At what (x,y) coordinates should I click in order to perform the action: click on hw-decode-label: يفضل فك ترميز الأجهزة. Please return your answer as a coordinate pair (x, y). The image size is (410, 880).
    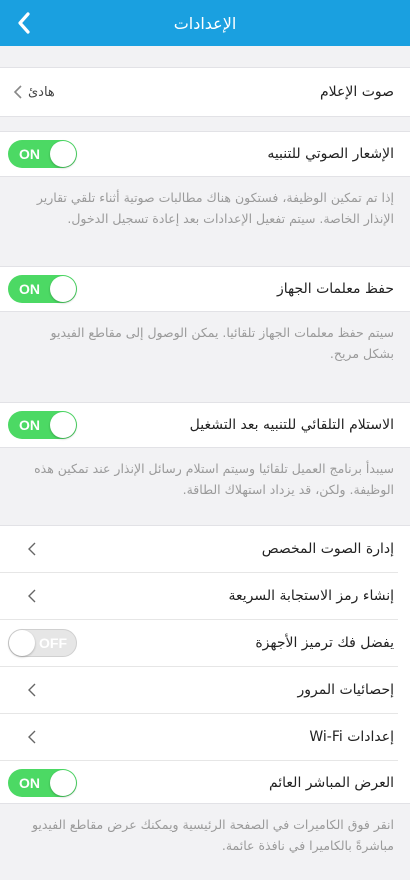
    Looking at the image, I should click on (324, 643).